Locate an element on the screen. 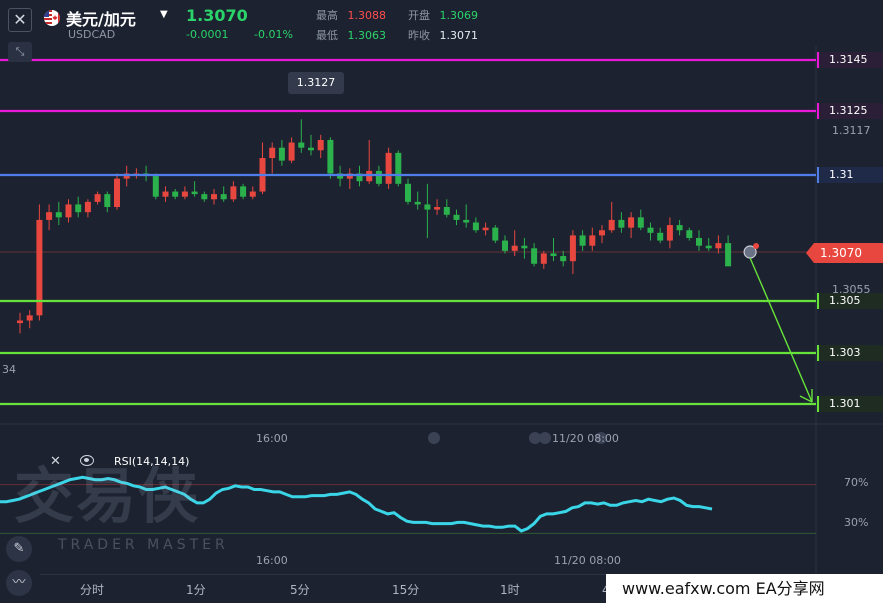 The width and height of the screenshot is (883, 603). timeframe-15min: 15分 is located at coordinates (405, 589).